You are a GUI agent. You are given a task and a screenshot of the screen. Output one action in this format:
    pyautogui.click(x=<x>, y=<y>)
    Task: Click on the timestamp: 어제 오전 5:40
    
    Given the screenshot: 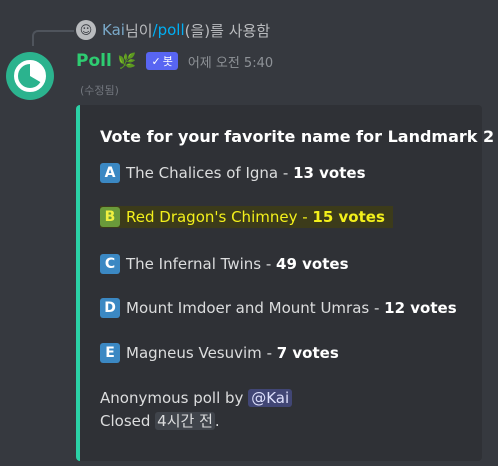 What is the action you would take?
    pyautogui.click(x=230, y=61)
    